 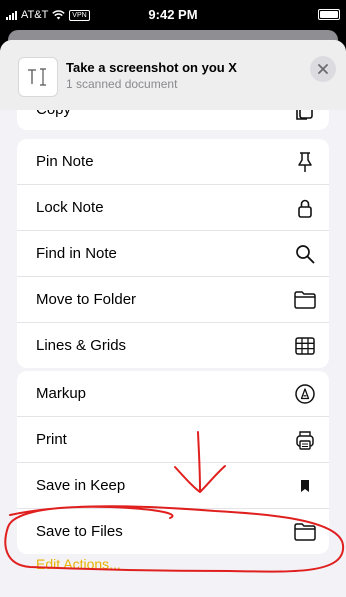 What do you see at coordinates (151, 67) in the screenshot?
I see `document-title: Take a screenshot on you X` at bounding box center [151, 67].